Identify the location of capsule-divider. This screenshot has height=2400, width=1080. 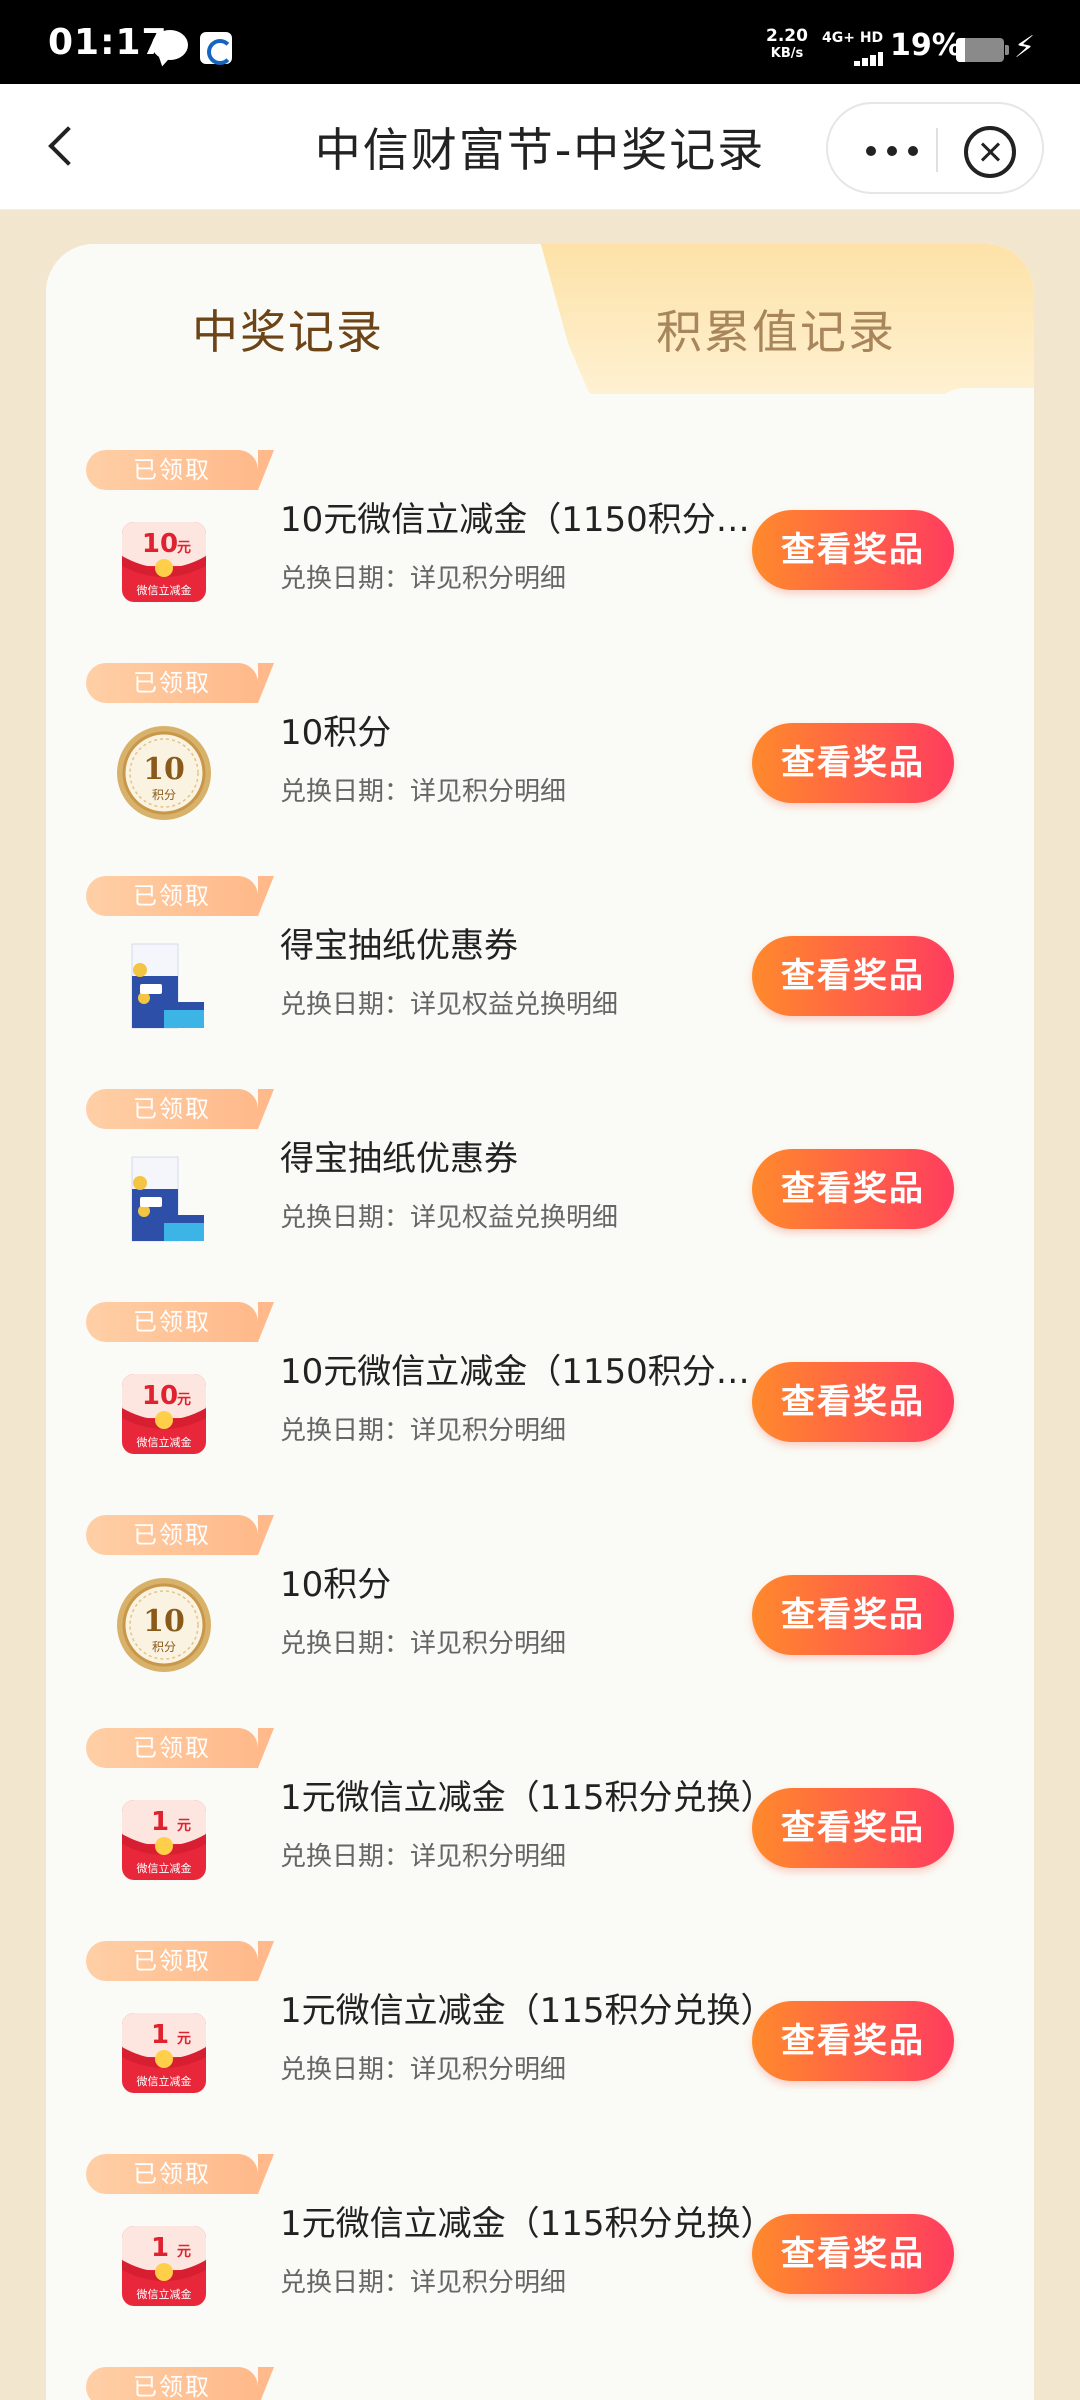
(937, 150).